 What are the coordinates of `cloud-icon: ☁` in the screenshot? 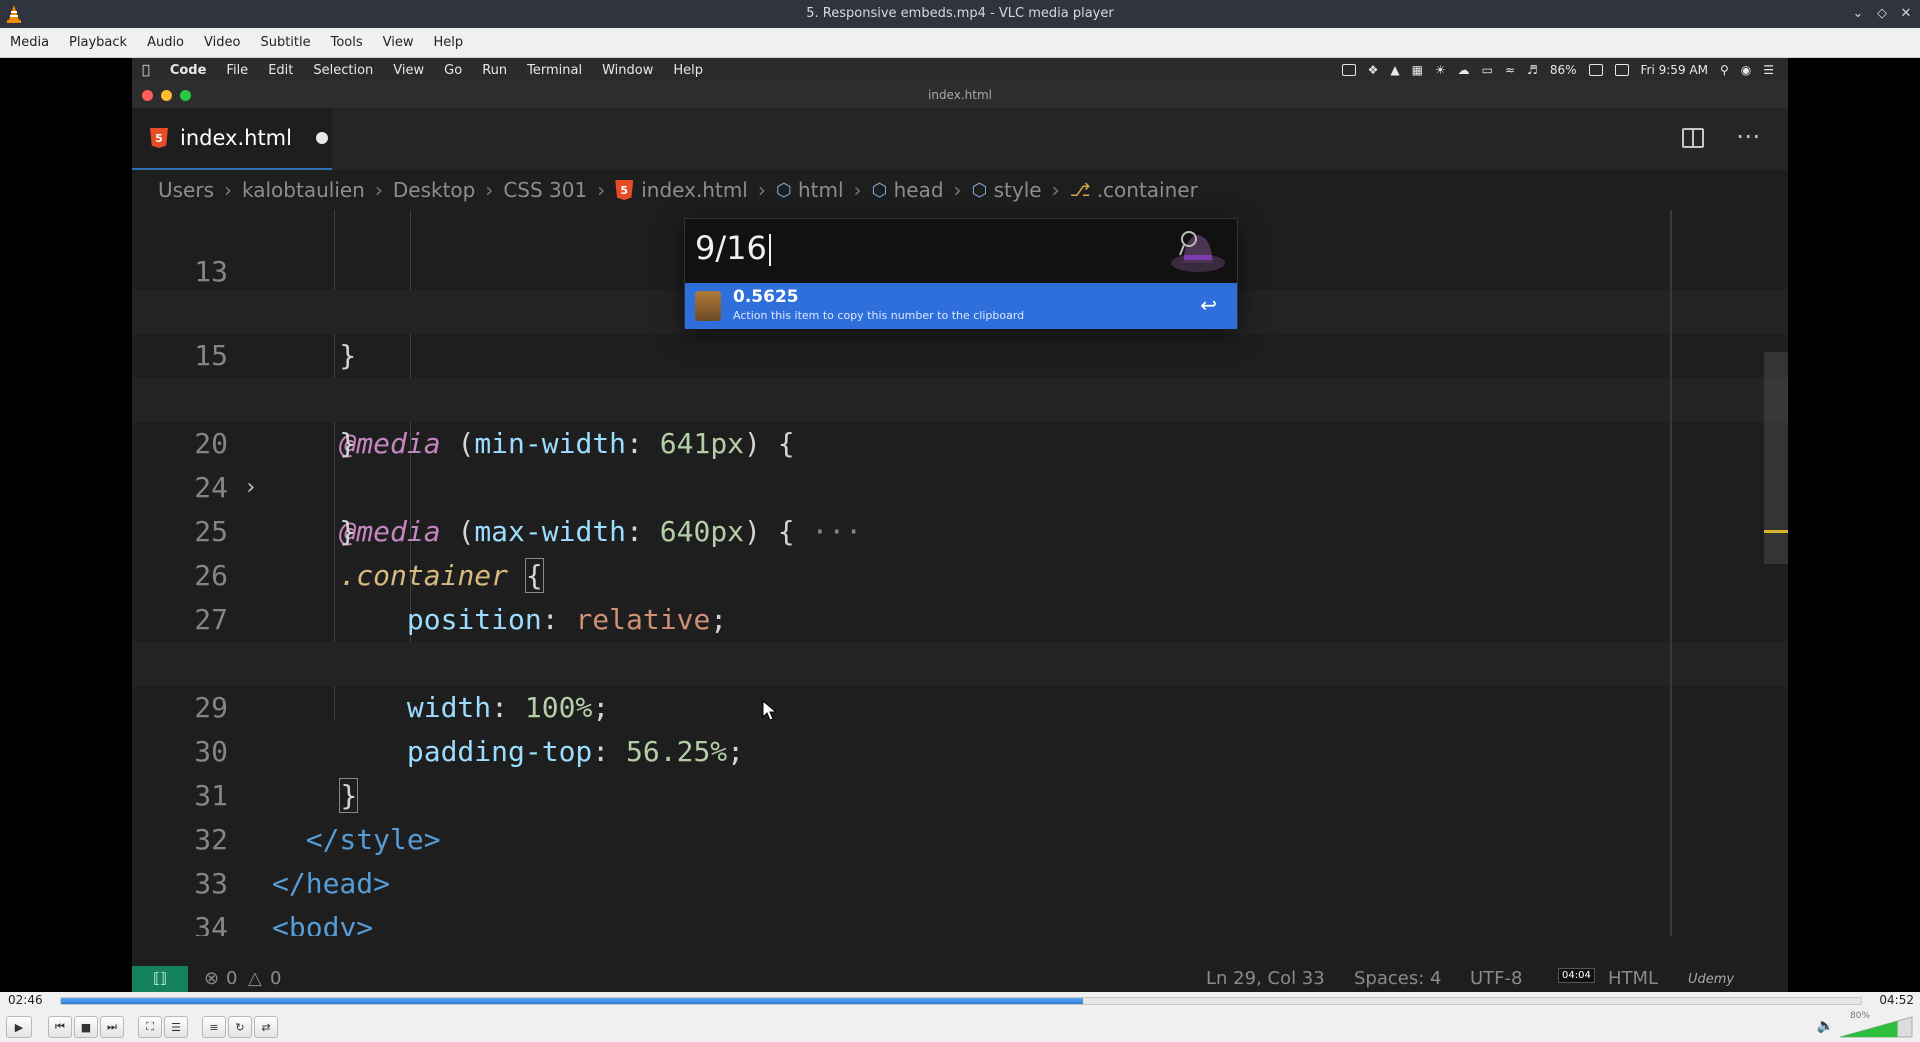 It's located at (1463, 70).